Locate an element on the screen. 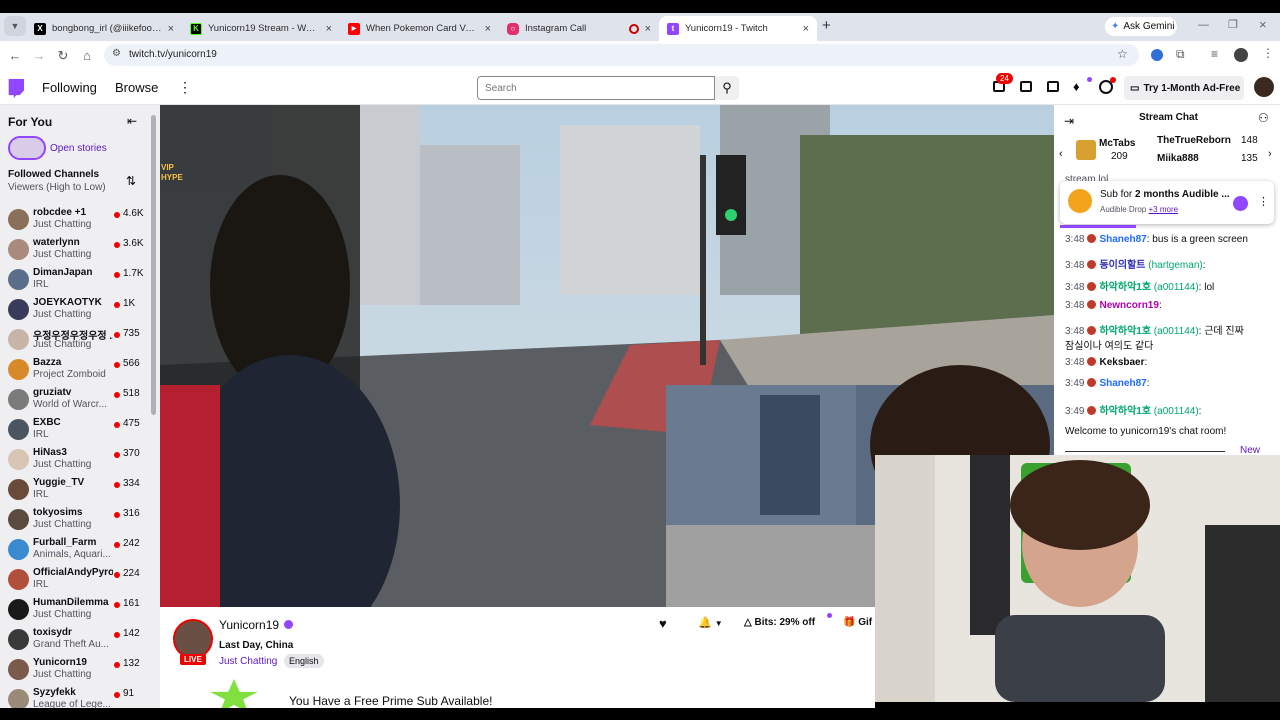 The image size is (1280, 720). sidebar-channel: EXBC IRL 475 is located at coordinates (80, 430).